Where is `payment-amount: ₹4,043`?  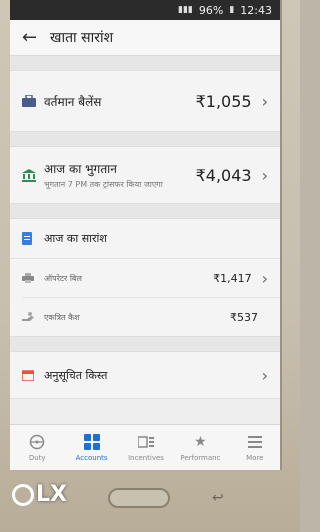
payment-amount: ₹4,043 is located at coordinates (223, 175).